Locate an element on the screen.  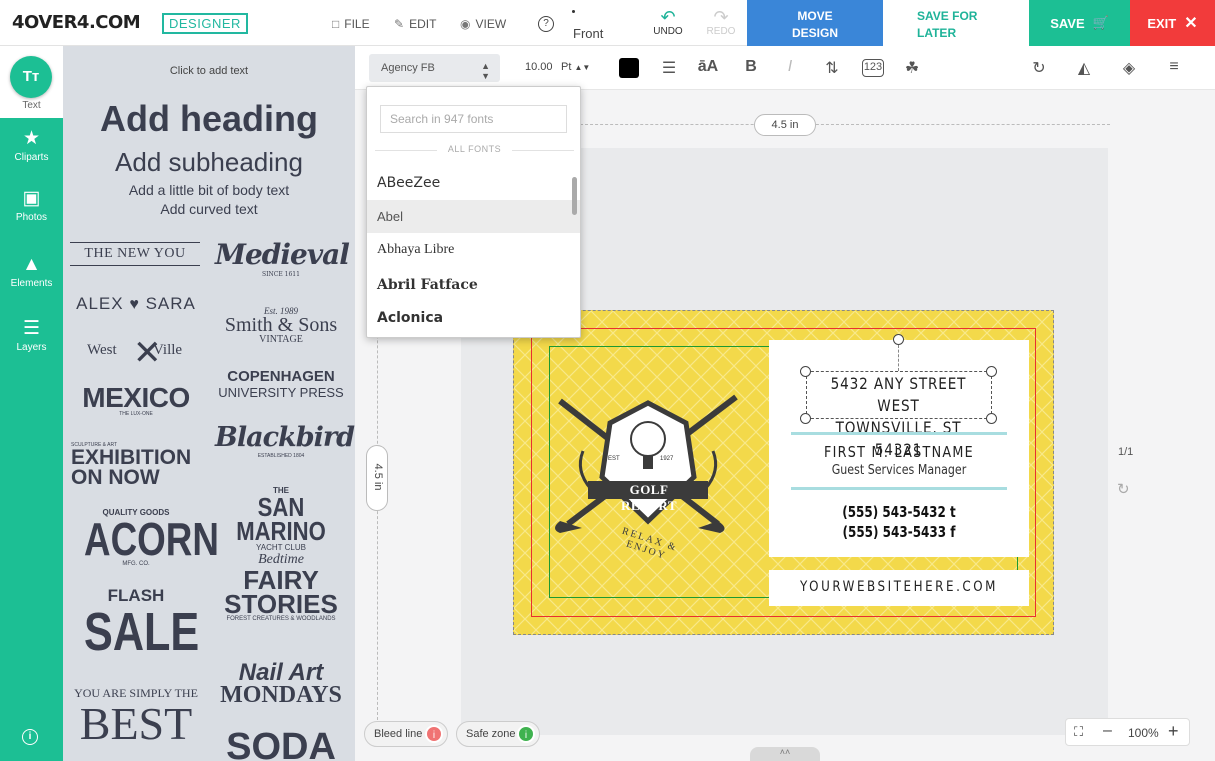
text-case-icon: āA is located at coordinates (708, 67).